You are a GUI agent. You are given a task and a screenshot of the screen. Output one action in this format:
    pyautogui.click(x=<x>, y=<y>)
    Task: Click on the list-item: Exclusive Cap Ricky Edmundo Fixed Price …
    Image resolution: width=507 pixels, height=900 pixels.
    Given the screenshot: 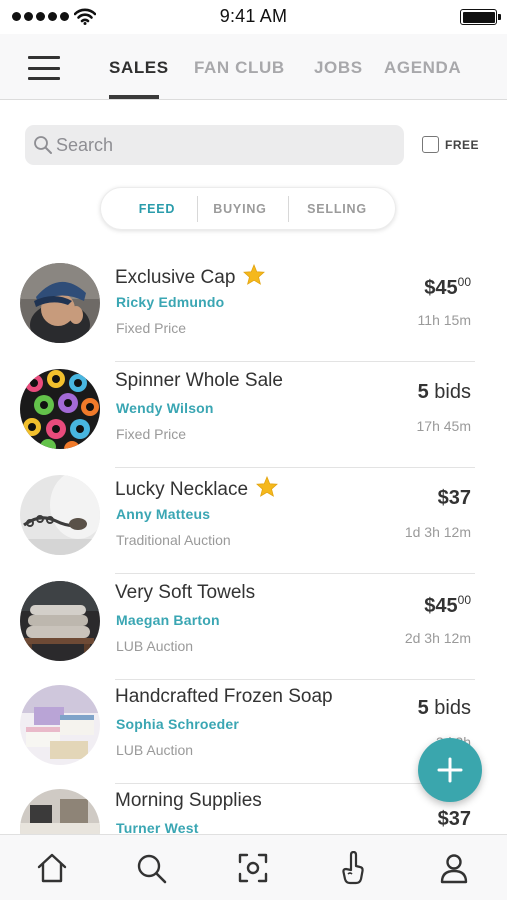 What is the action you would take?
    pyautogui.click(x=253, y=309)
    